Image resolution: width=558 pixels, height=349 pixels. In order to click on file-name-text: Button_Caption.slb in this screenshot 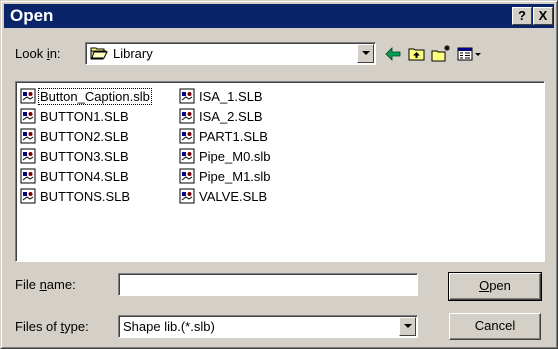, I will do `click(95, 96)`.